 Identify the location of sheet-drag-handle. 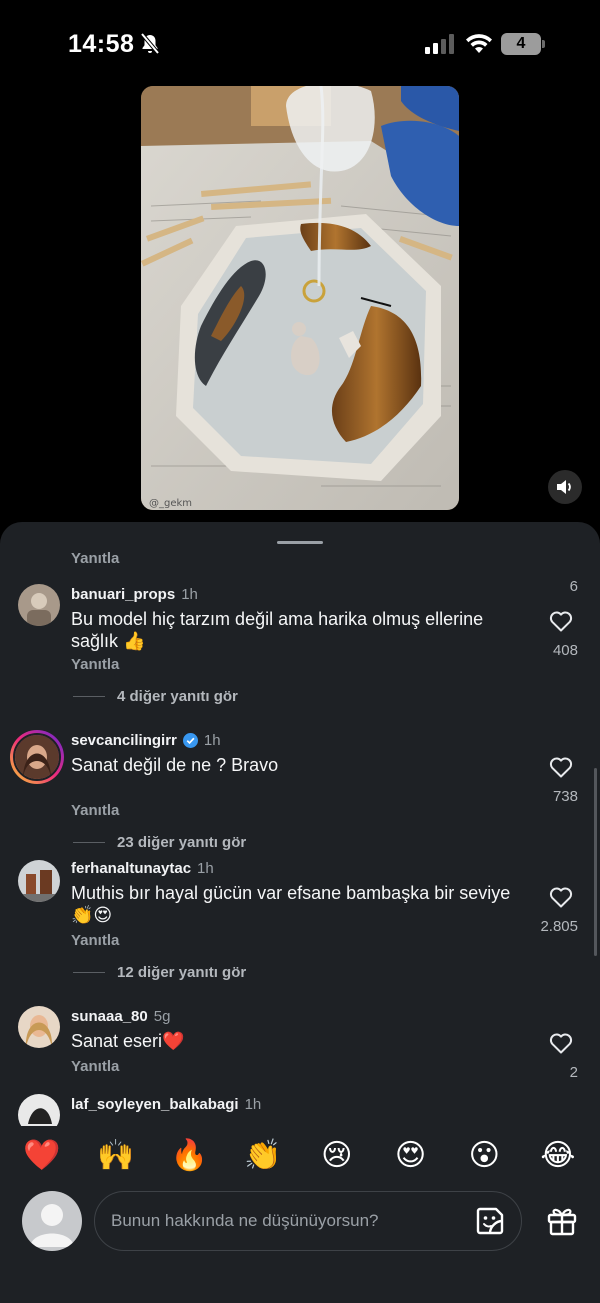
(300, 542).